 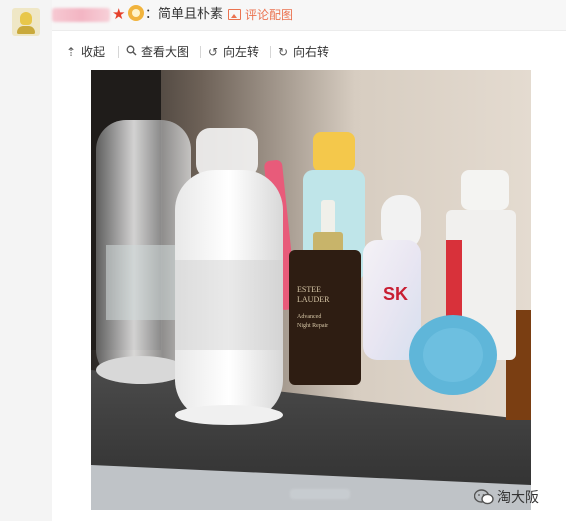 What do you see at coordinates (93, 52) in the screenshot?
I see `collapse-label: 收起` at bounding box center [93, 52].